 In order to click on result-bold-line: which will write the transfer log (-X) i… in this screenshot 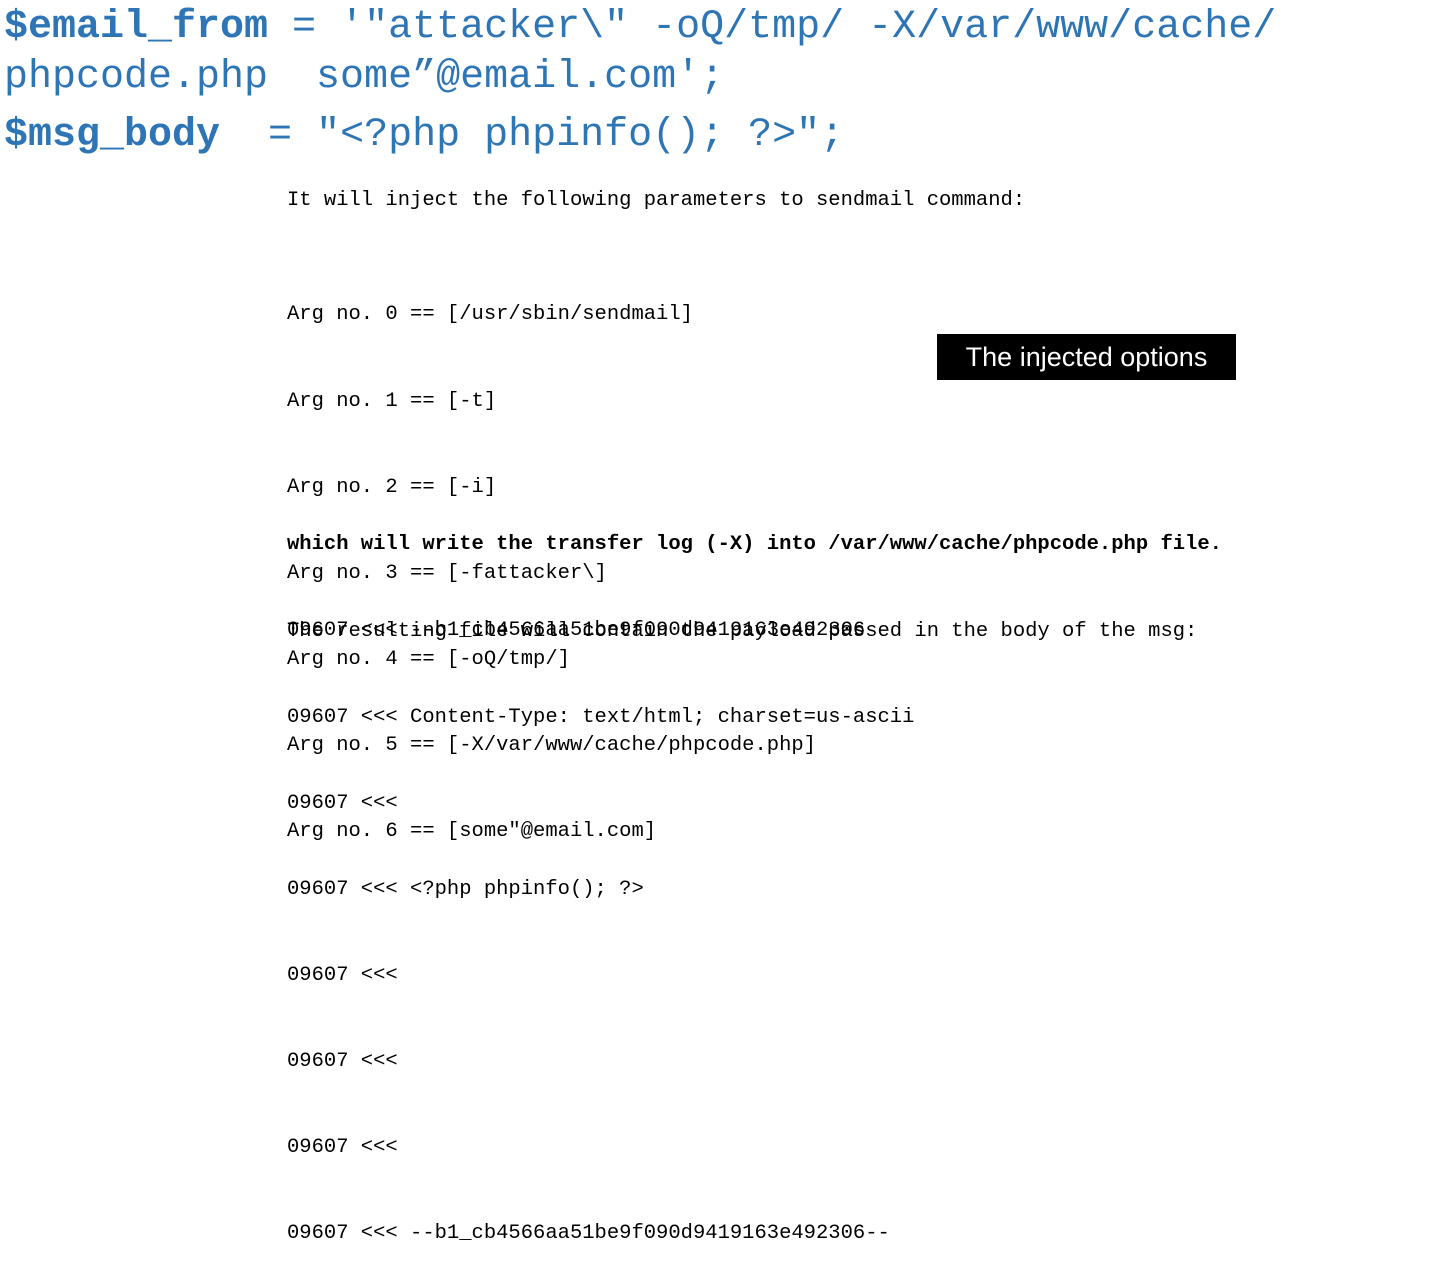, I will do `click(754, 545)`.